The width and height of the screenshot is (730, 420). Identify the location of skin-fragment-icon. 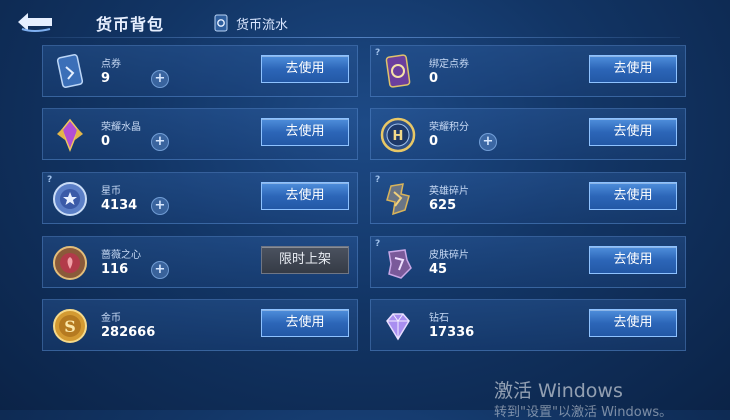
(400, 264).